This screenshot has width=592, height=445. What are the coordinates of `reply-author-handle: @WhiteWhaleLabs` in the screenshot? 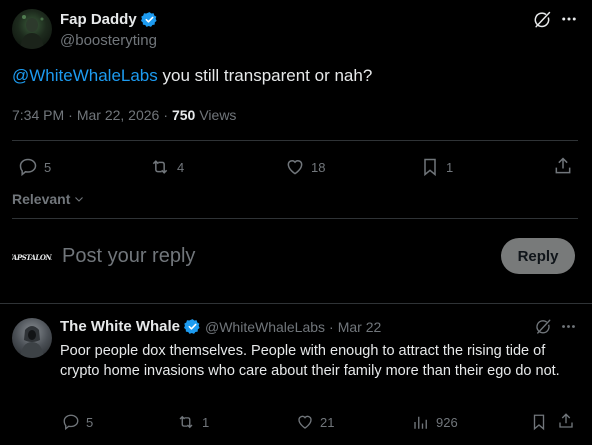 It's located at (265, 327).